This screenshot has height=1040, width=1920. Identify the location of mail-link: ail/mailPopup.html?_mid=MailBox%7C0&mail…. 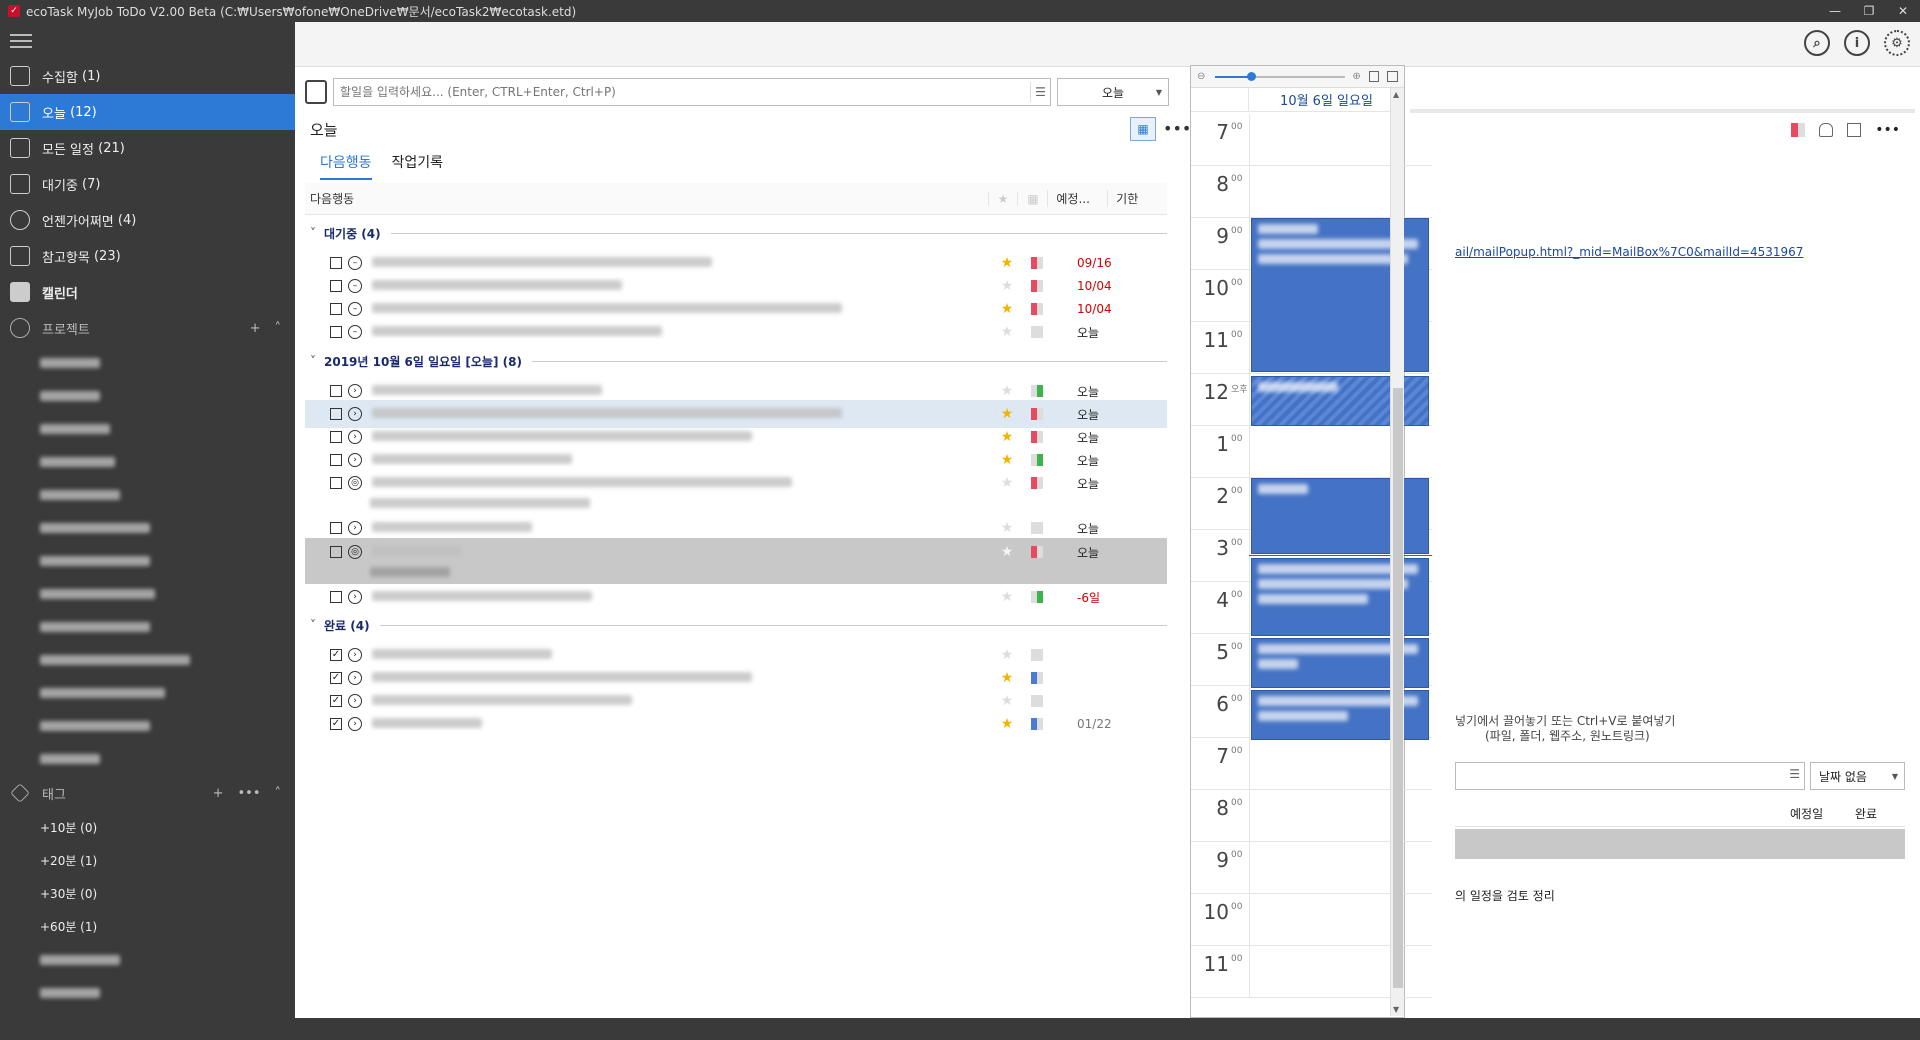
(1629, 252).